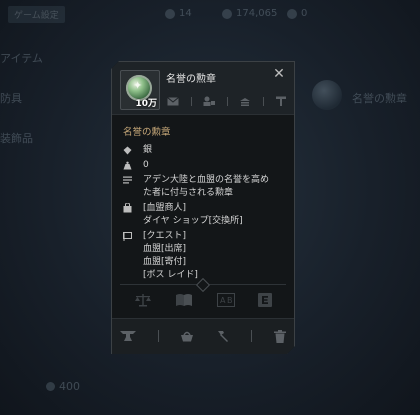 Image resolution: width=420 pixels, height=415 pixels. What do you see at coordinates (193, 221) in the screenshot?
I see `shop-line: ダイヤ ショップ[交換所]` at bounding box center [193, 221].